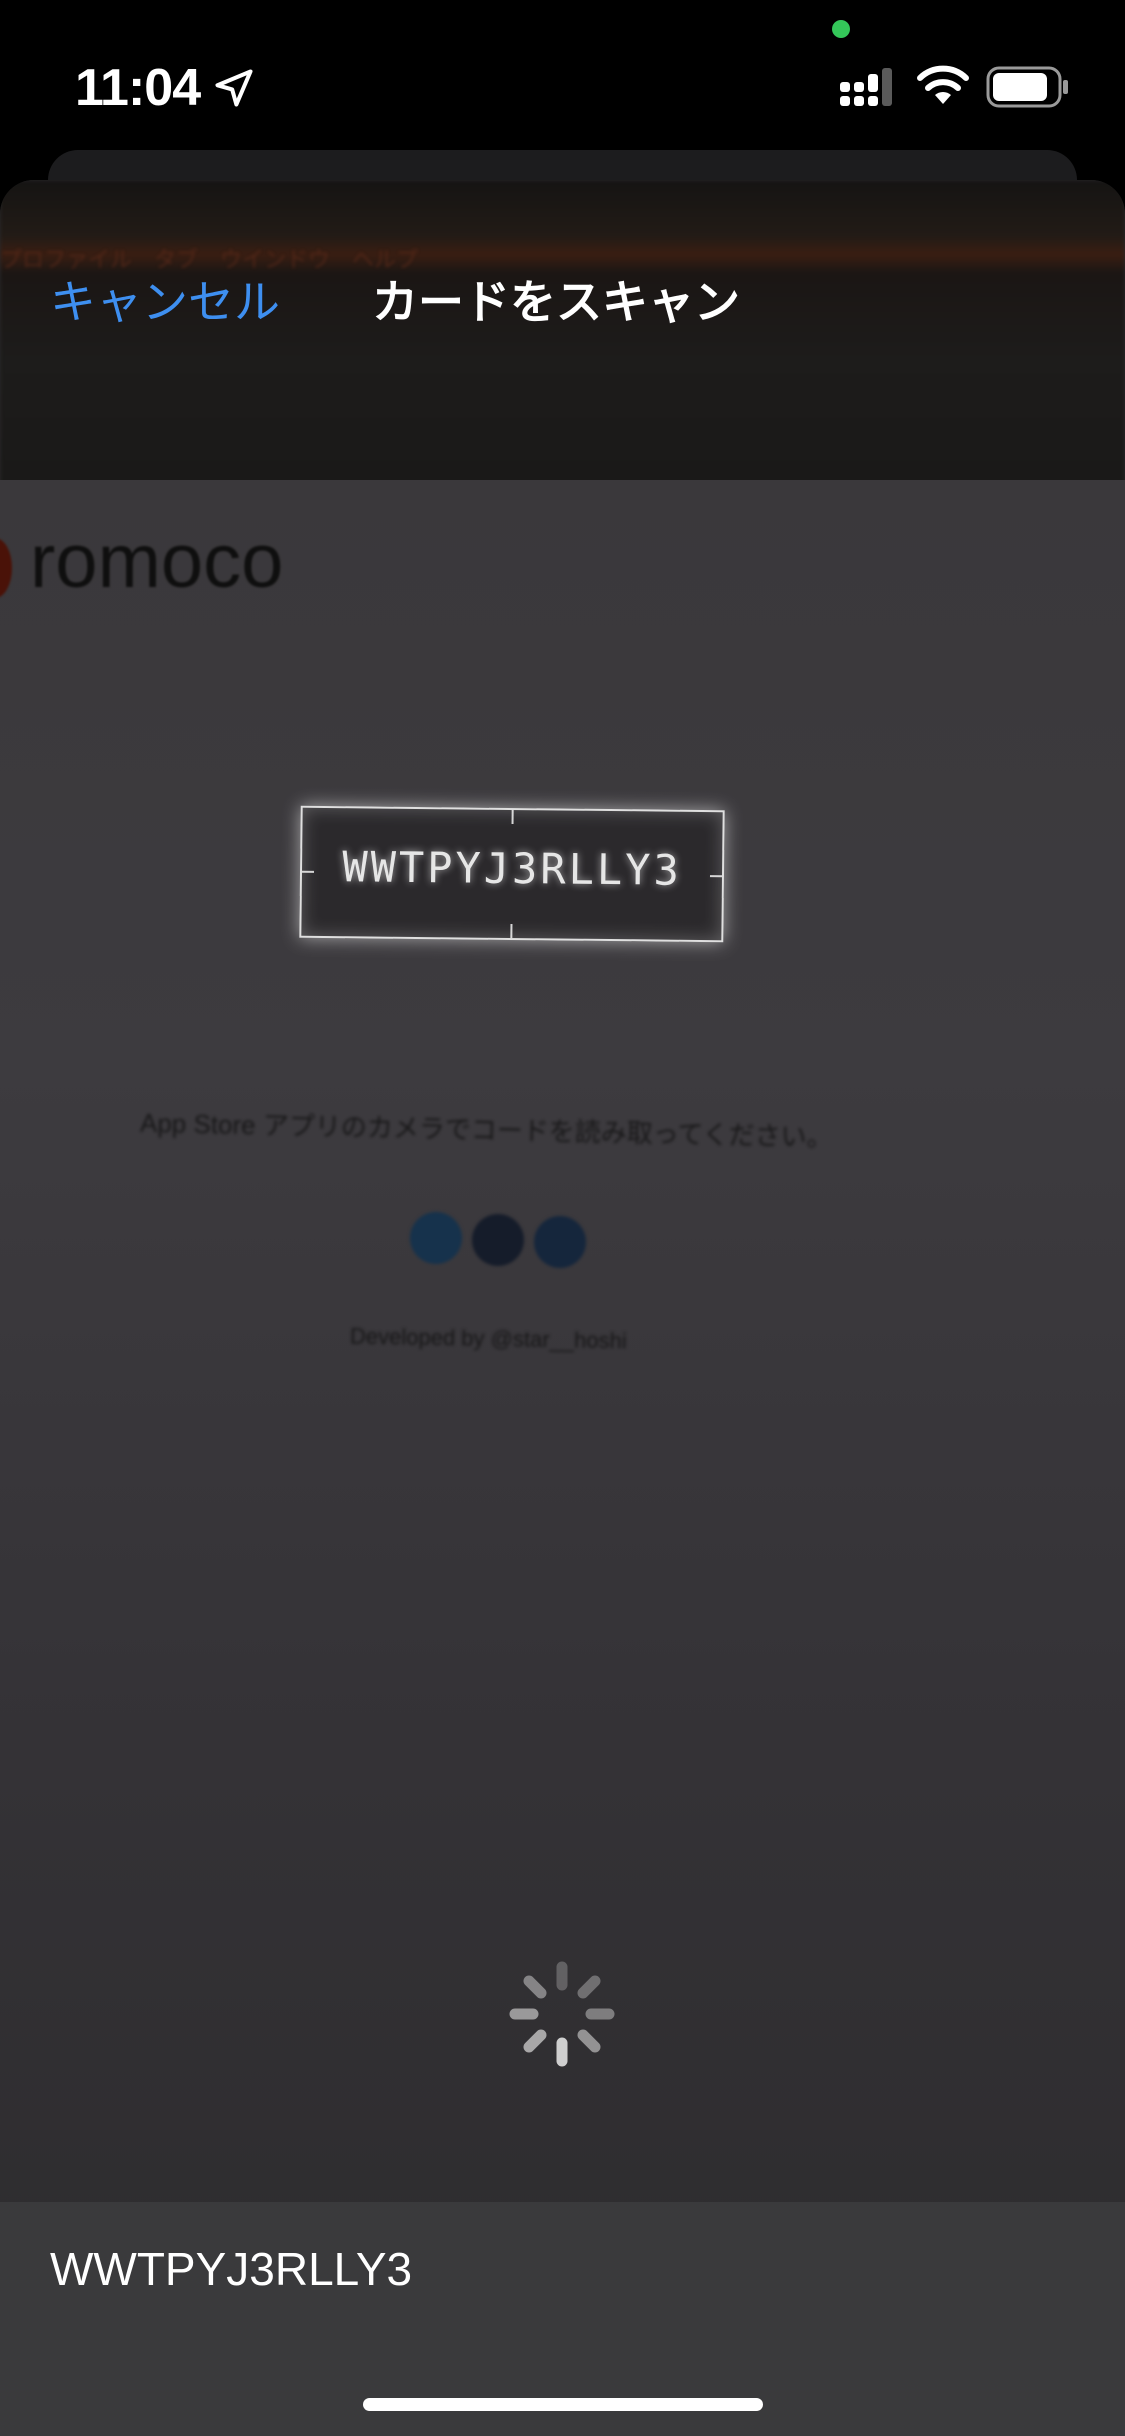 The width and height of the screenshot is (1125, 2436). Describe the element at coordinates (562, 2319) in the screenshot. I see `scanned-code-result-bar: WWTPYJ3RLLY3` at that location.